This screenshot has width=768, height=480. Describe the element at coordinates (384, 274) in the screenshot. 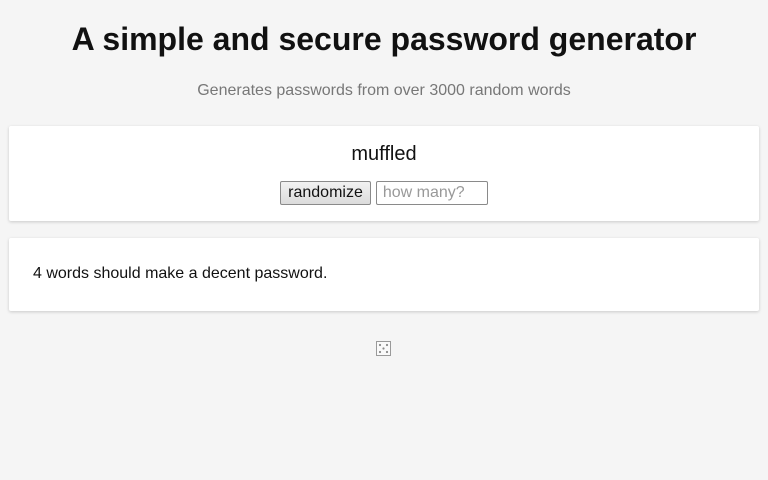

I see `tip-card: 4 words should make a decent password.` at that location.